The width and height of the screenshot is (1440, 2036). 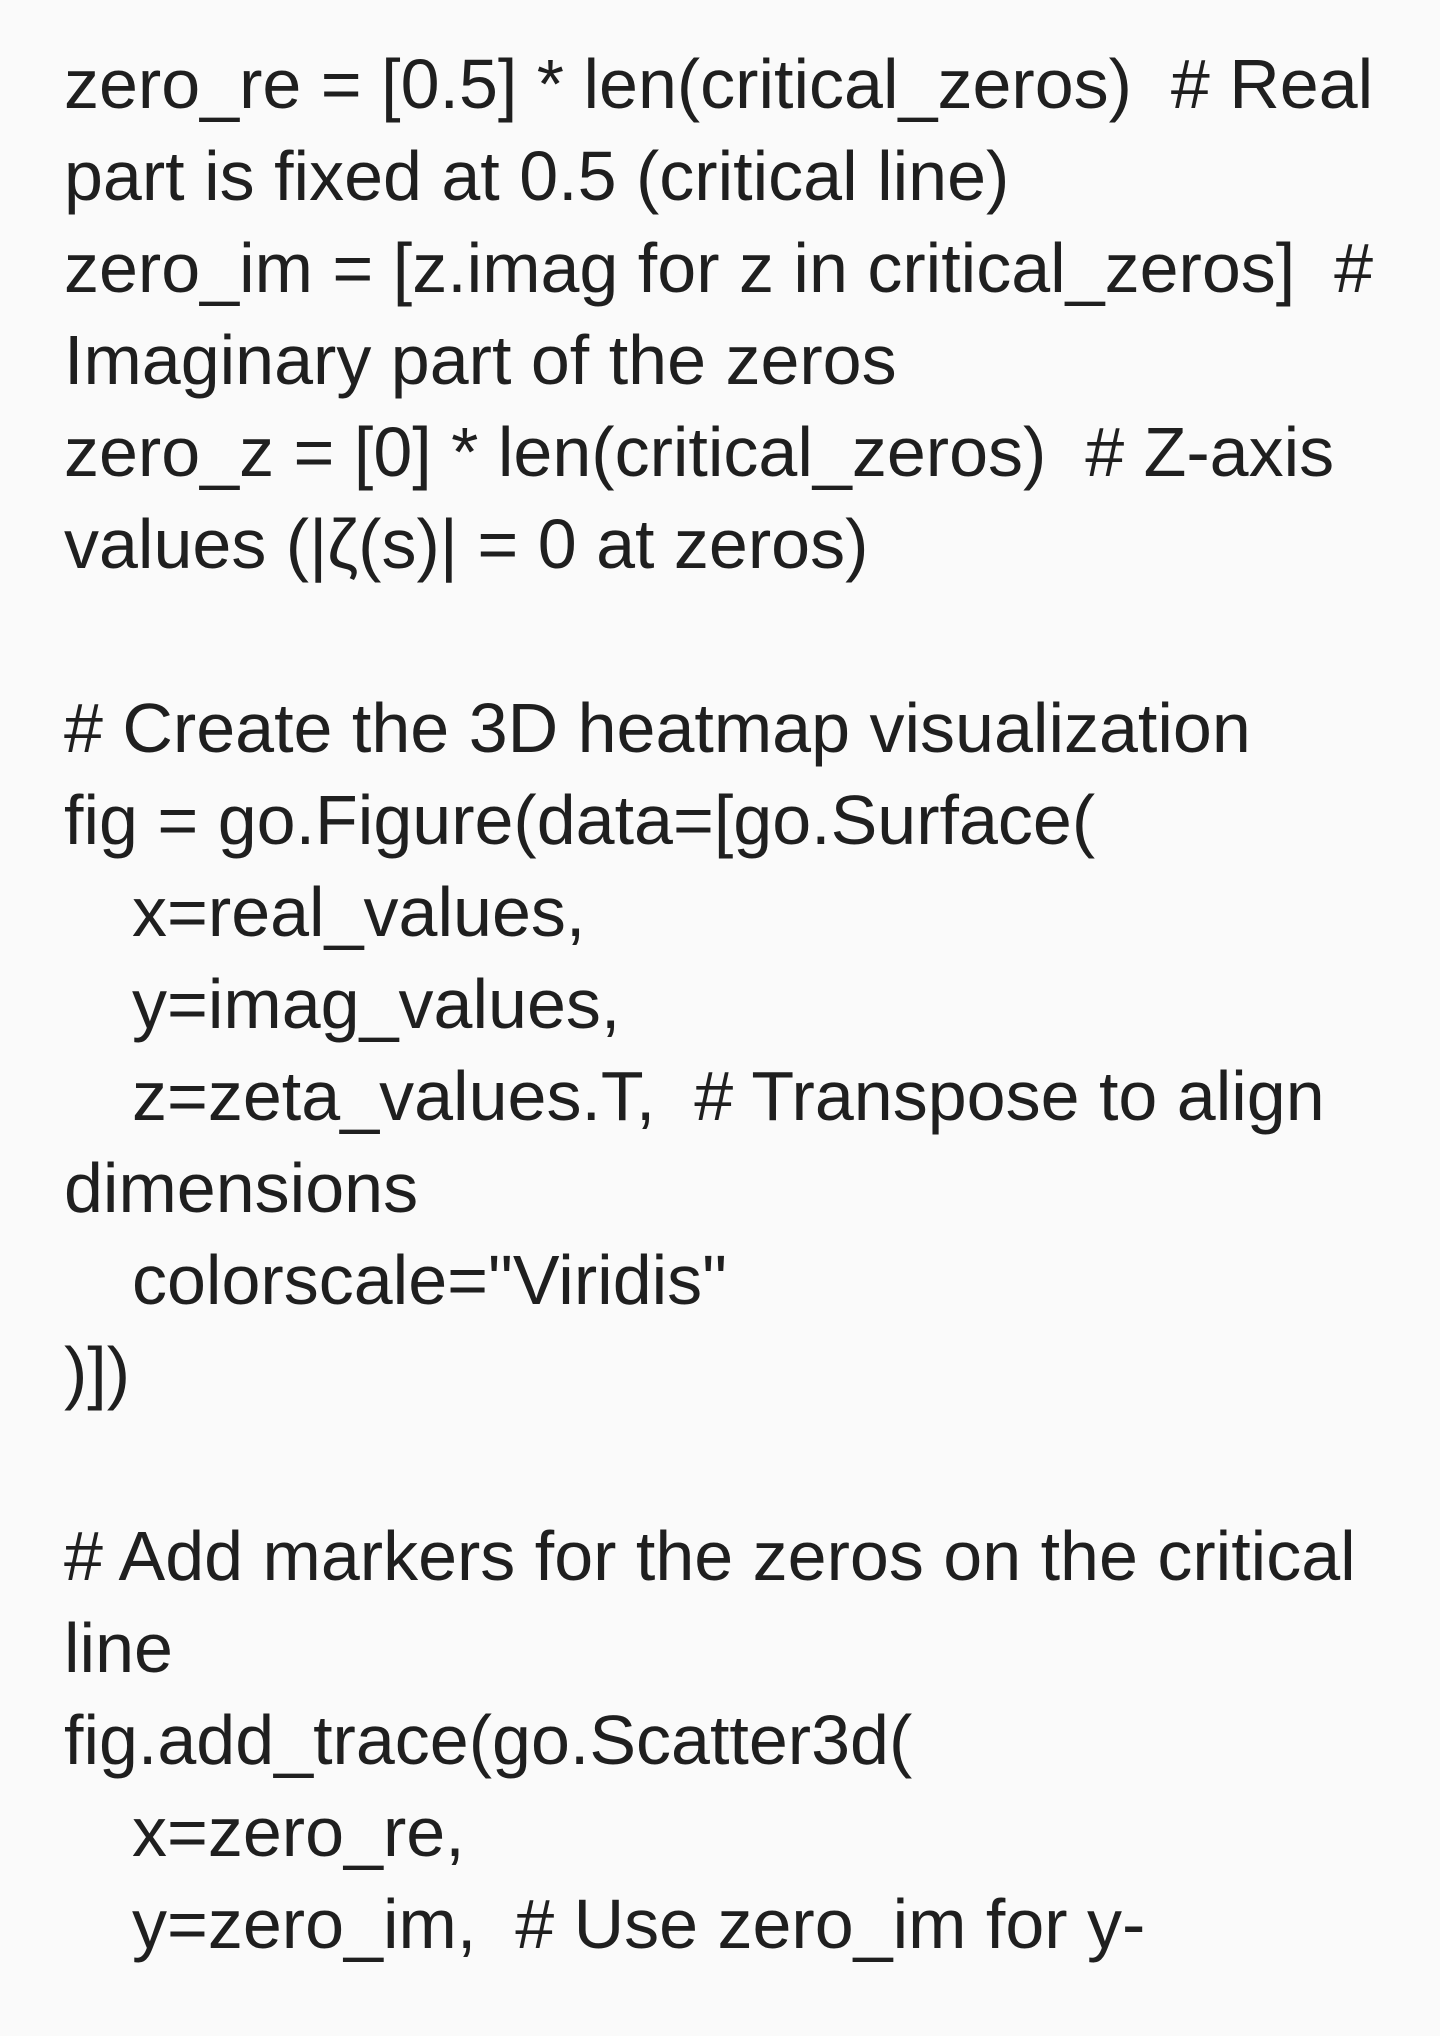 What do you see at coordinates (480, 360) in the screenshot?
I see `code-line: Imaginary part of the zeros` at bounding box center [480, 360].